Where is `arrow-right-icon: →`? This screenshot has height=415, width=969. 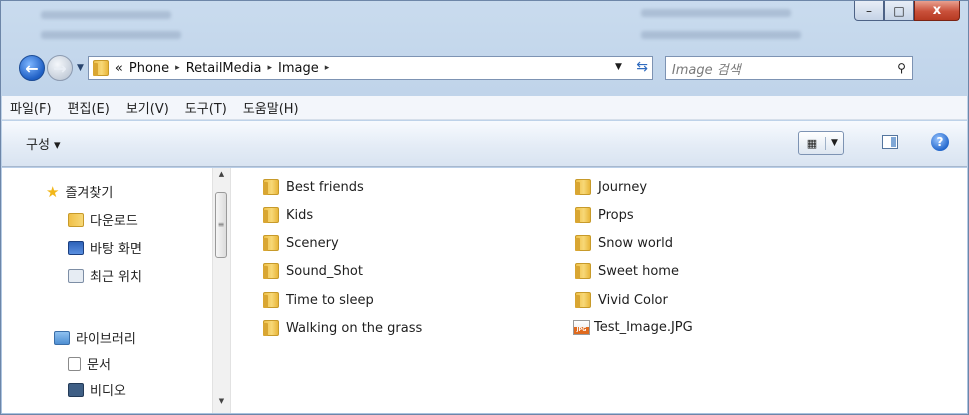
arrow-right-icon: → is located at coordinates (60, 68).